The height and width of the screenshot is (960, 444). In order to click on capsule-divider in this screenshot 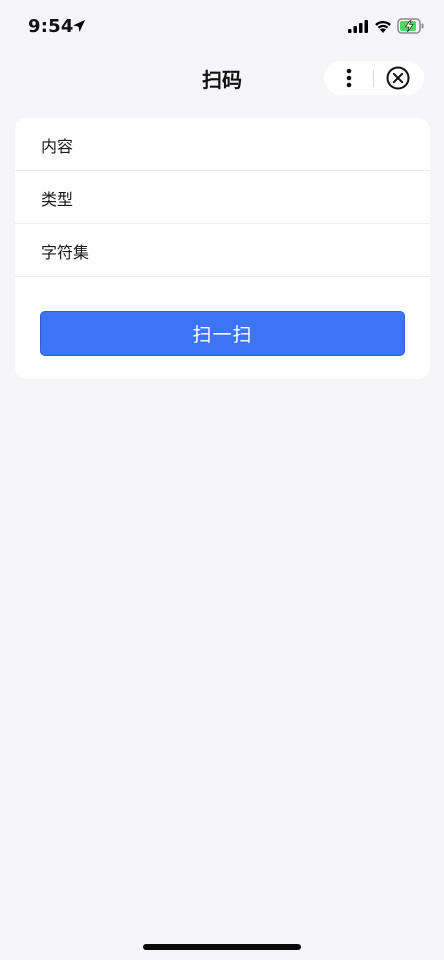, I will do `click(373, 78)`.